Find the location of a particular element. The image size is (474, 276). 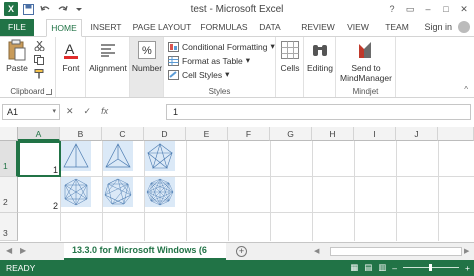

row-header-3: 3 is located at coordinates (9, 227).